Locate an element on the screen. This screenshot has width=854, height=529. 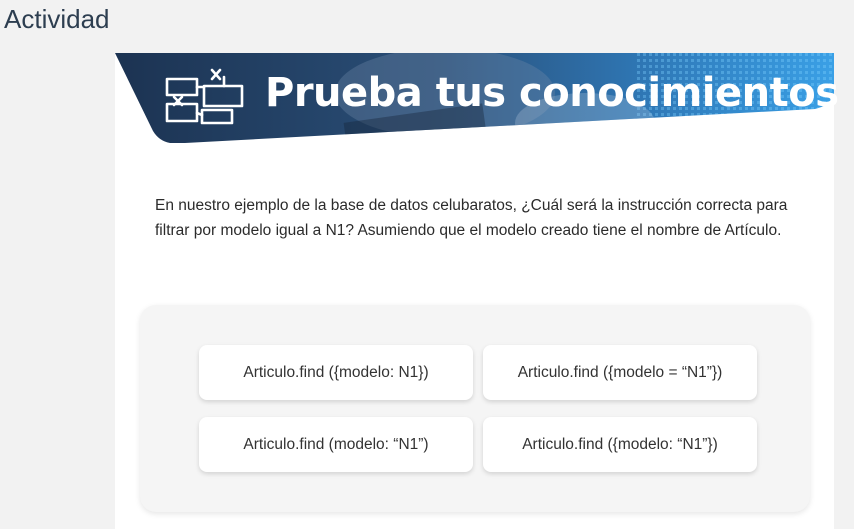
banner: Prueba tus conocimientos is located at coordinates (477, 98).